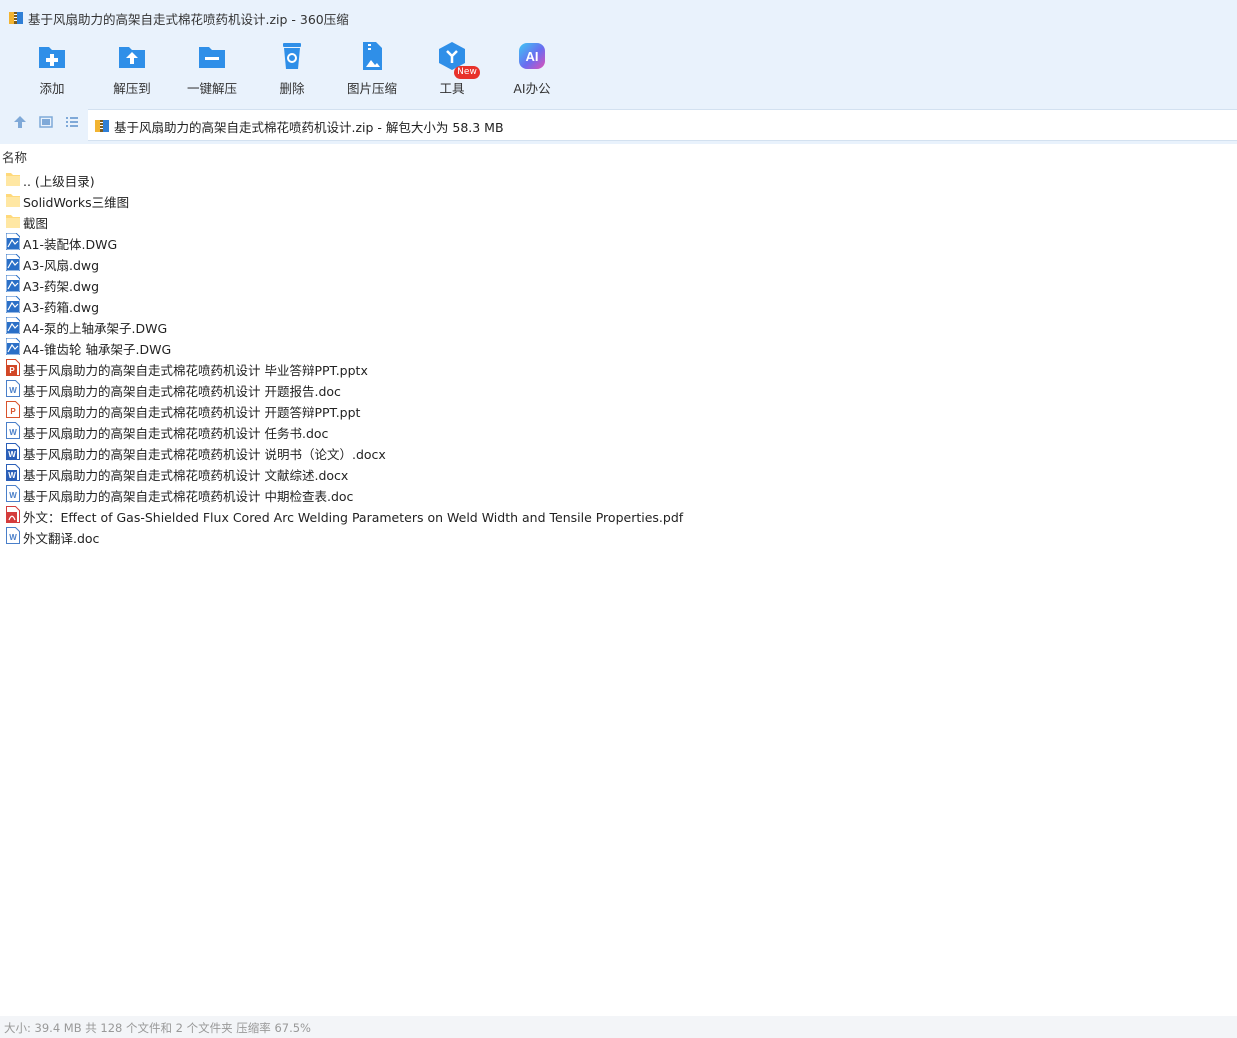 The width and height of the screenshot is (1237, 1038). What do you see at coordinates (618, 17) in the screenshot?
I see `title-bar: 基于风扇助力的高架自走式棉花喷药机设计.zip - 360压缩` at bounding box center [618, 17].